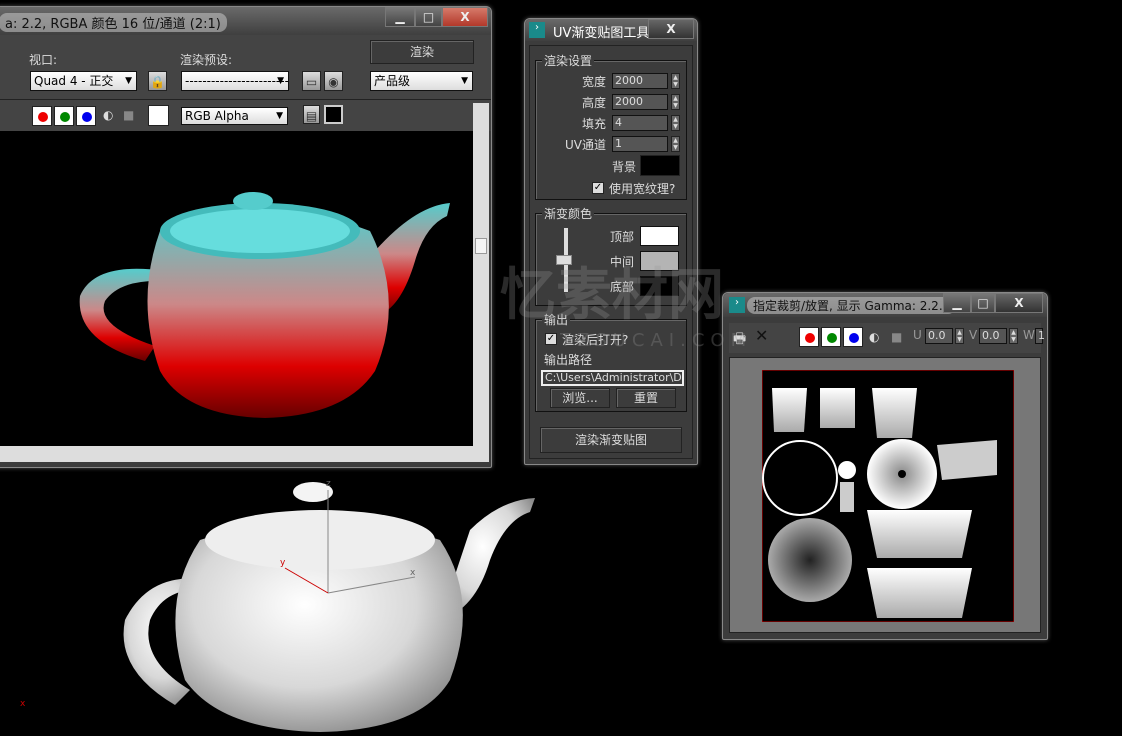  What do you see at coordinates (568, 60) in the screenshot?
I see `group-title: 渲染设置` at bounding box center [568, 60].